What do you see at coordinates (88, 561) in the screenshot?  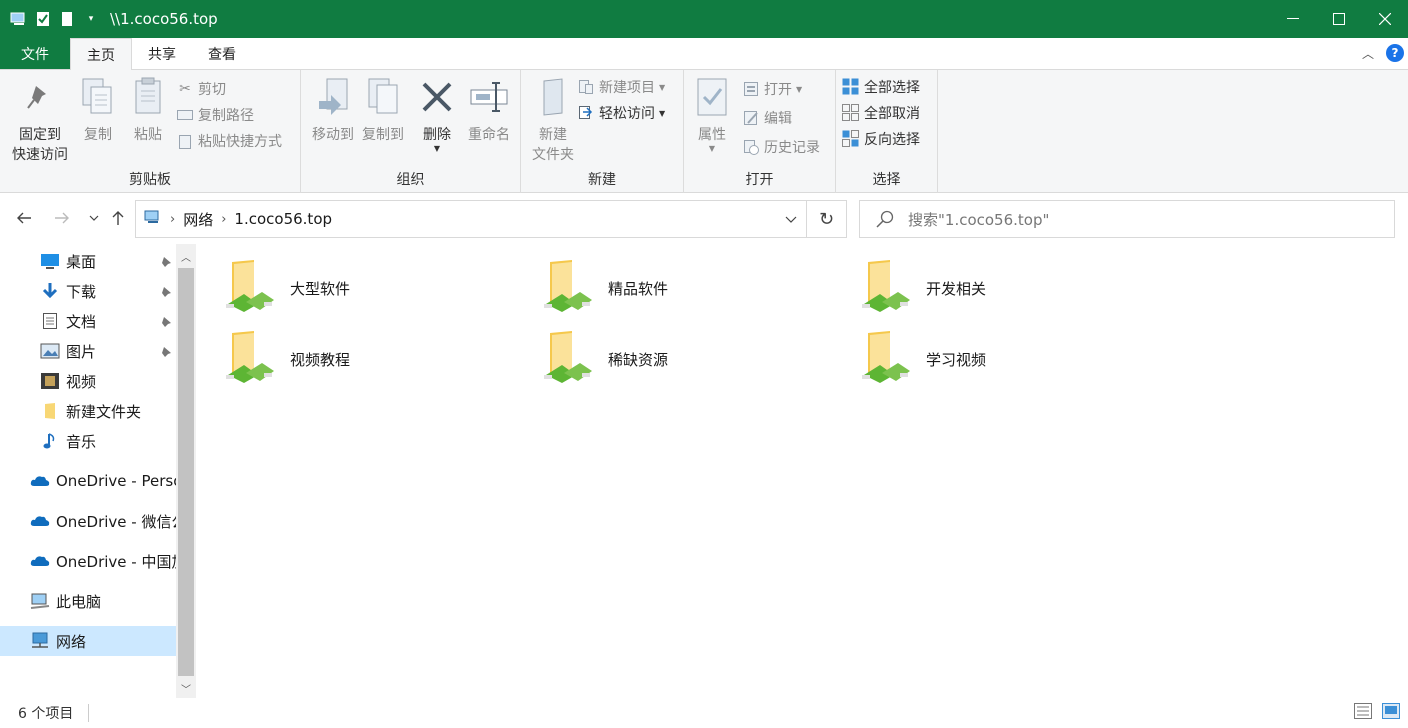 I see `nav-item-onedrive-china: OneDrive - 中国加` at bounding box center [88, 561].